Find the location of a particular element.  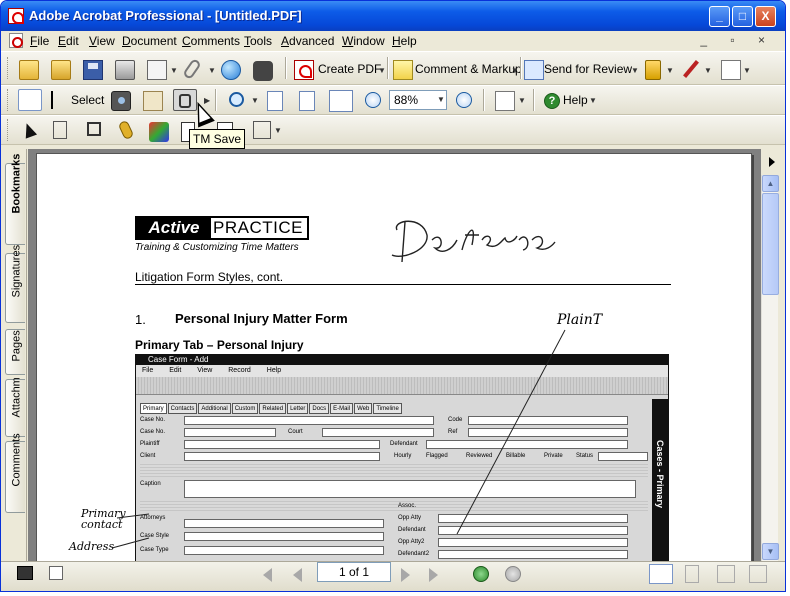

touchup-text-icon is located at coordinates (60, 130).